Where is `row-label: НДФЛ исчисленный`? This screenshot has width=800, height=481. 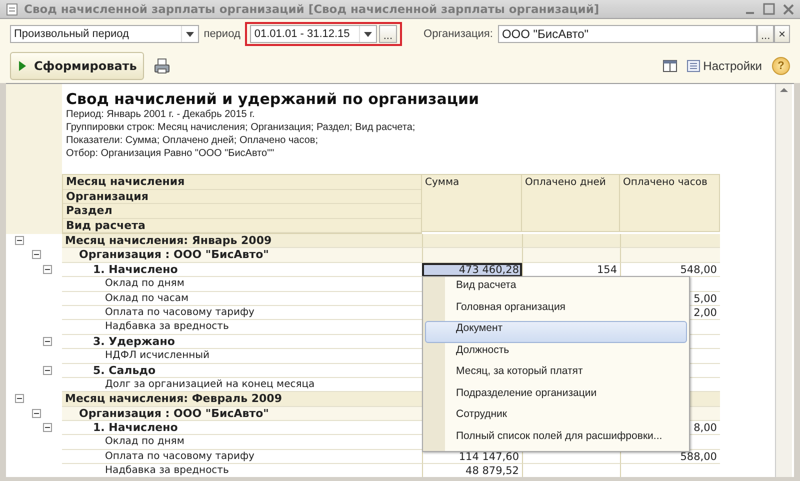 row-label: НДФЛ исчисленный is located at coordinates (242, 356).